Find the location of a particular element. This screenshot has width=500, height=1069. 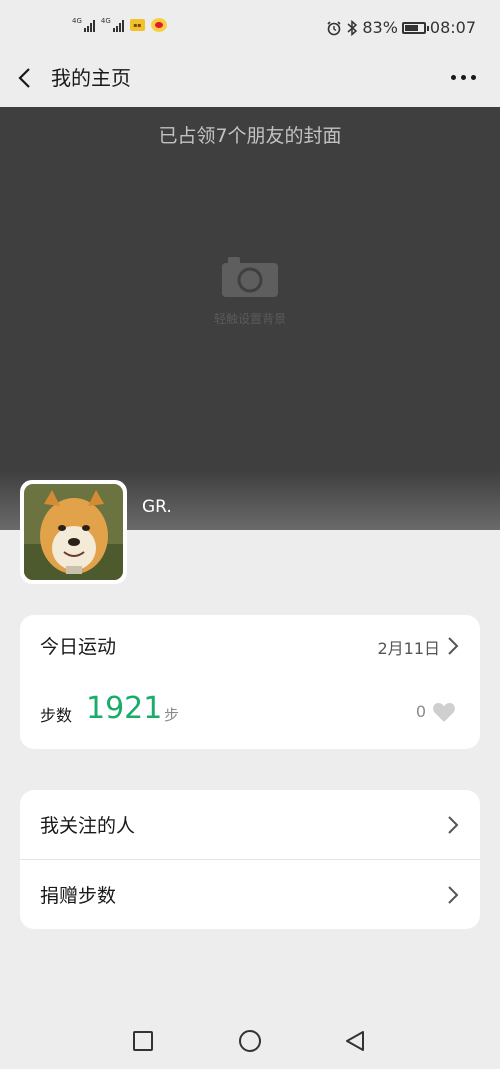

steps-value: 1921 is located at coordinates (124, 708).